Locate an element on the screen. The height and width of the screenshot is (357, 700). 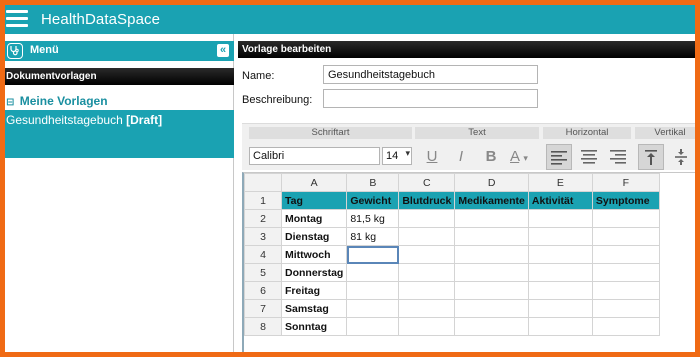
cell-e4 is located at coordinates (560, 254).